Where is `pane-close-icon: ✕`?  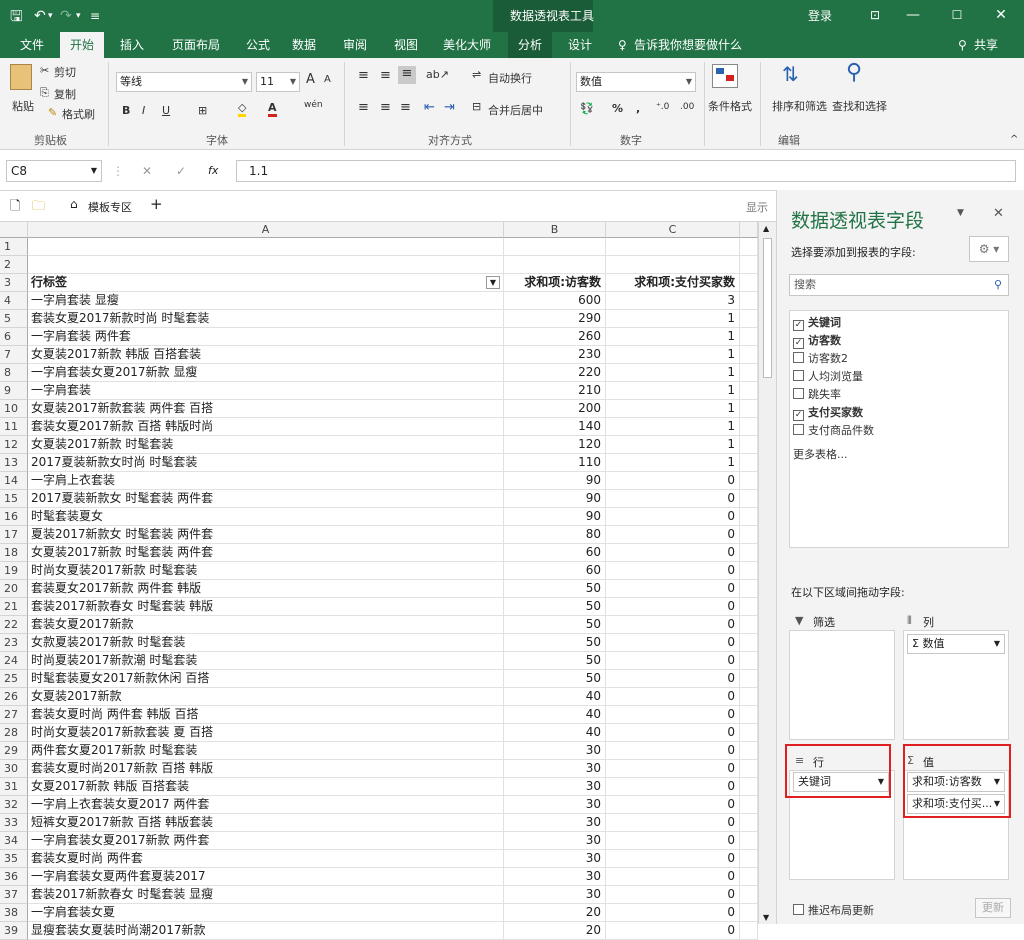 pane-close-icon: ✕ is located at coordinates (998, 213).